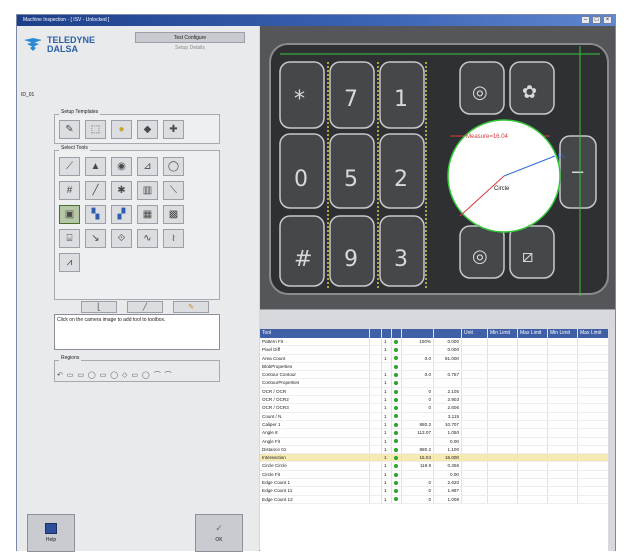 The width and height of the screenshot is (626, 558). Describe the element at coordinates (437, 450) in the screenshot. I see `table-row: Distance 01 1 880.2 1.100` at that location.